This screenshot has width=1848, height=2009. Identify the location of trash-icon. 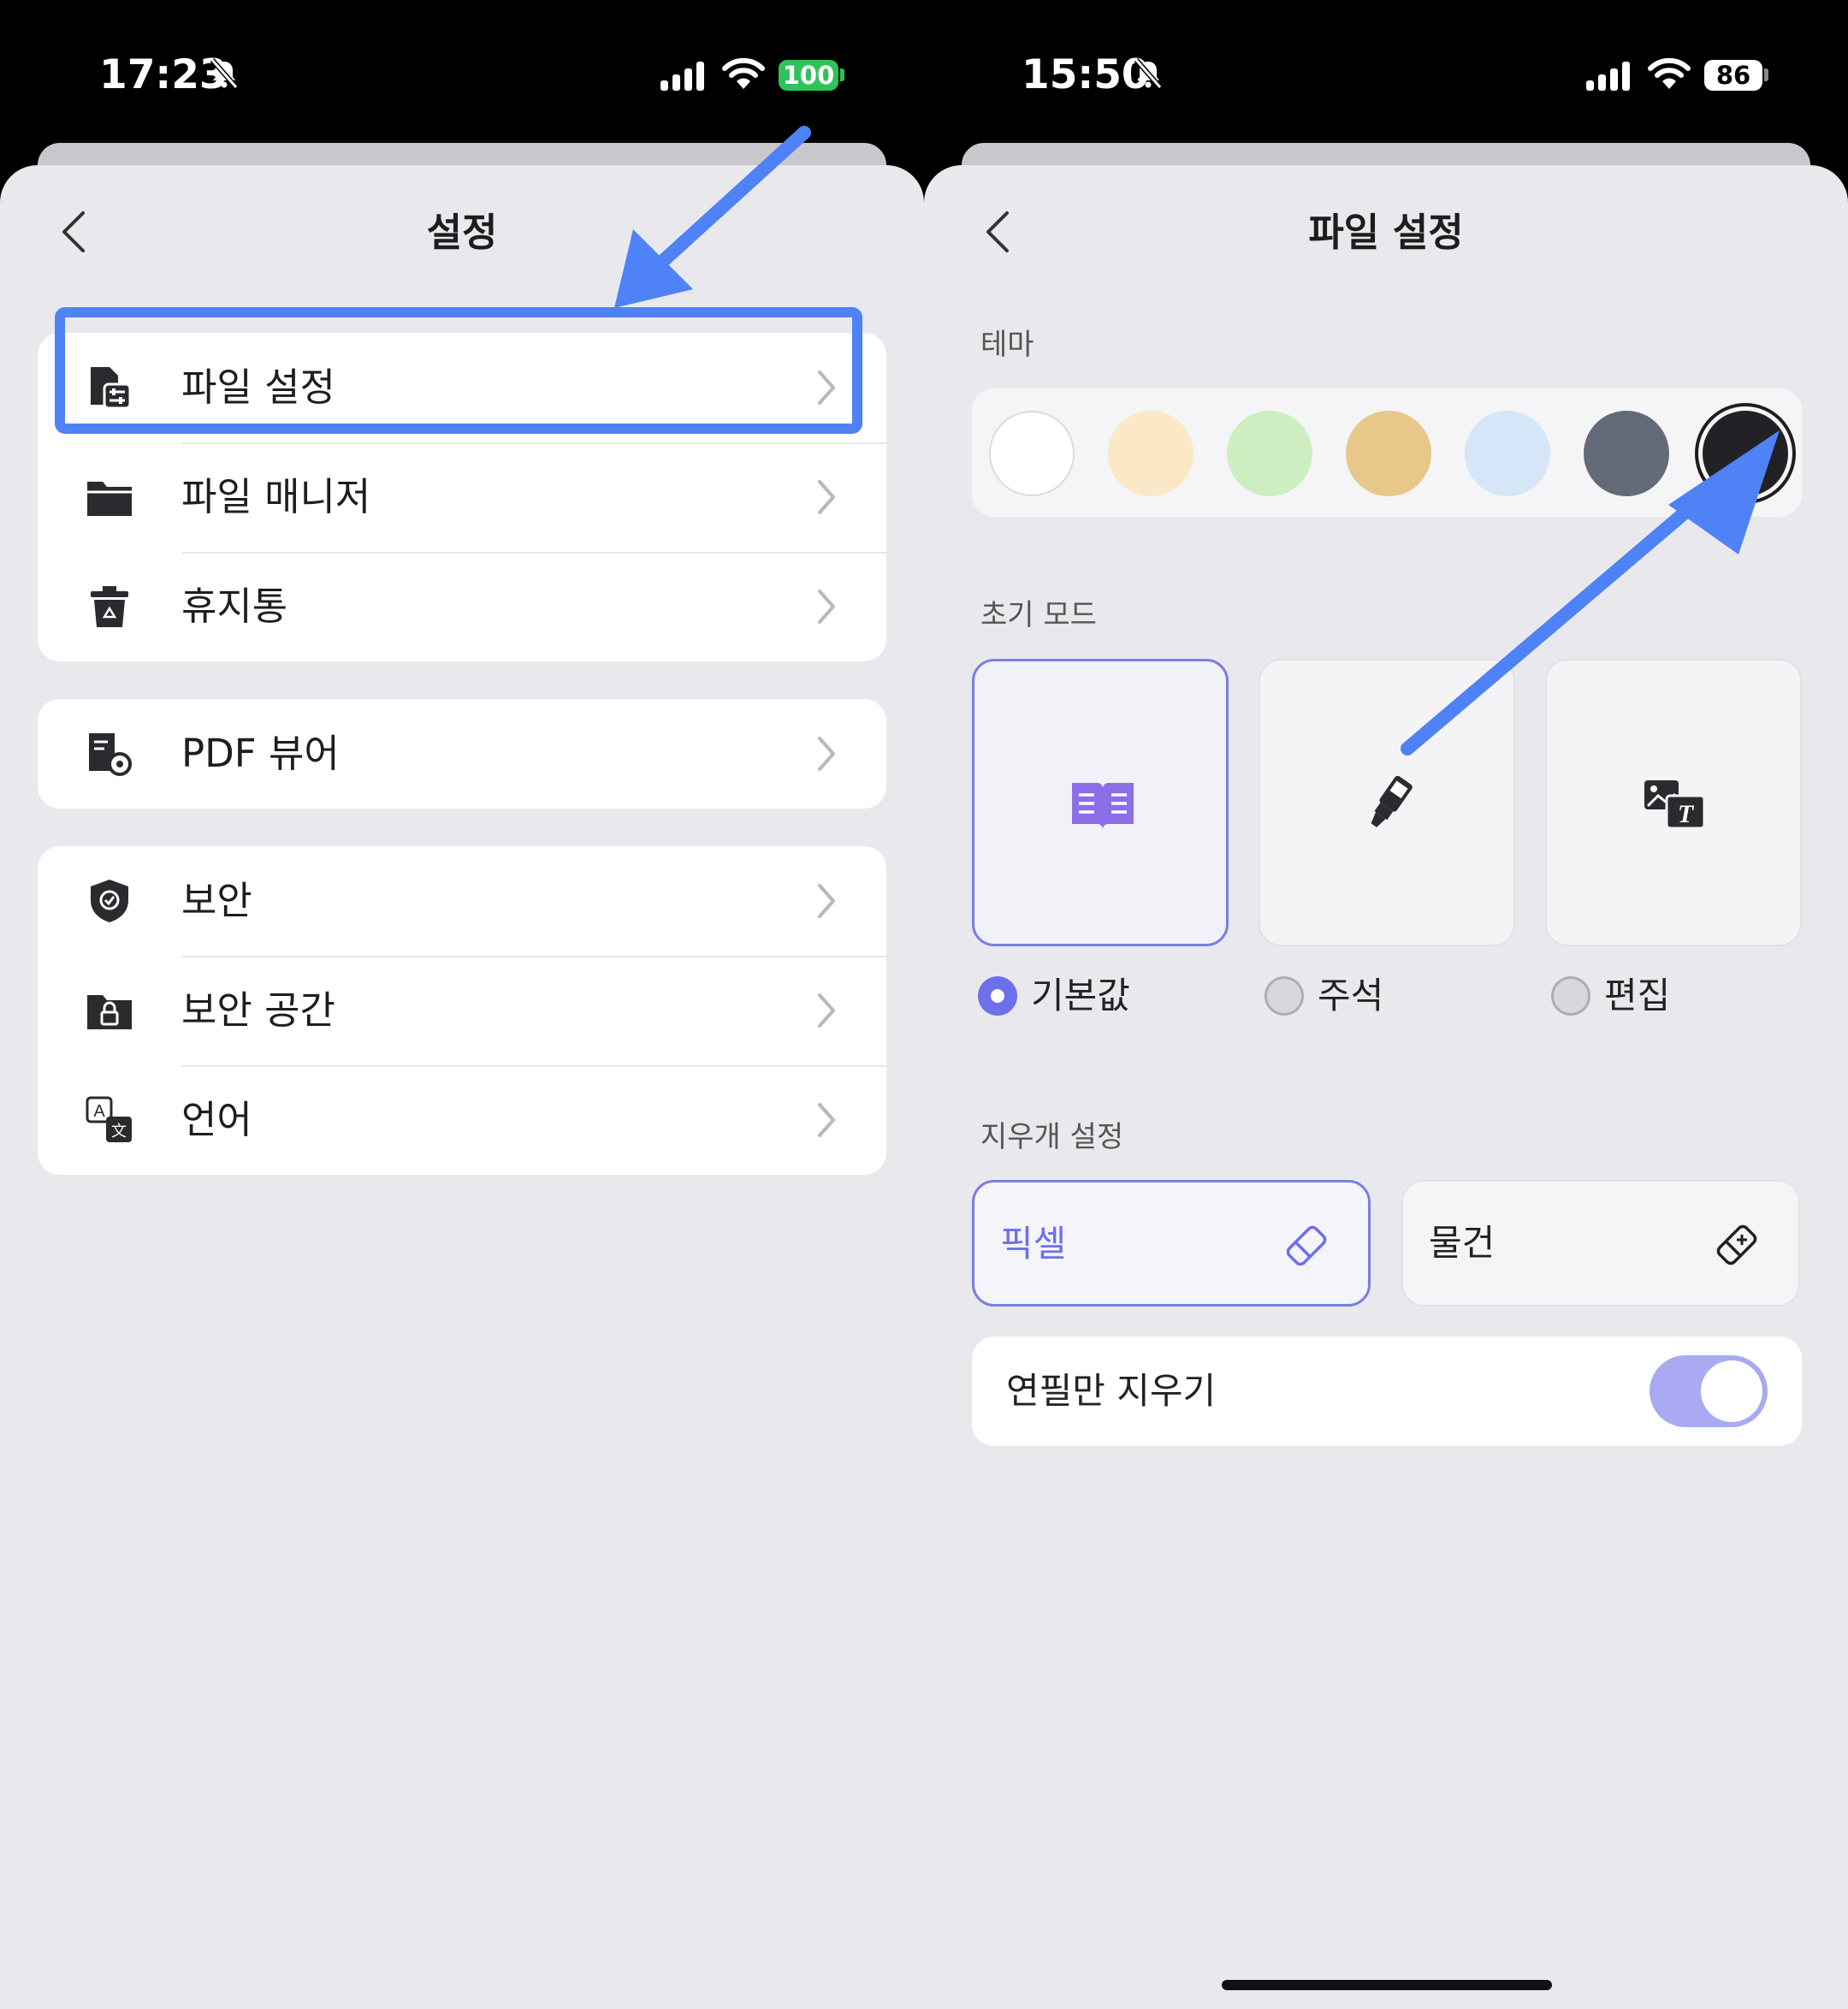
(109, 606).